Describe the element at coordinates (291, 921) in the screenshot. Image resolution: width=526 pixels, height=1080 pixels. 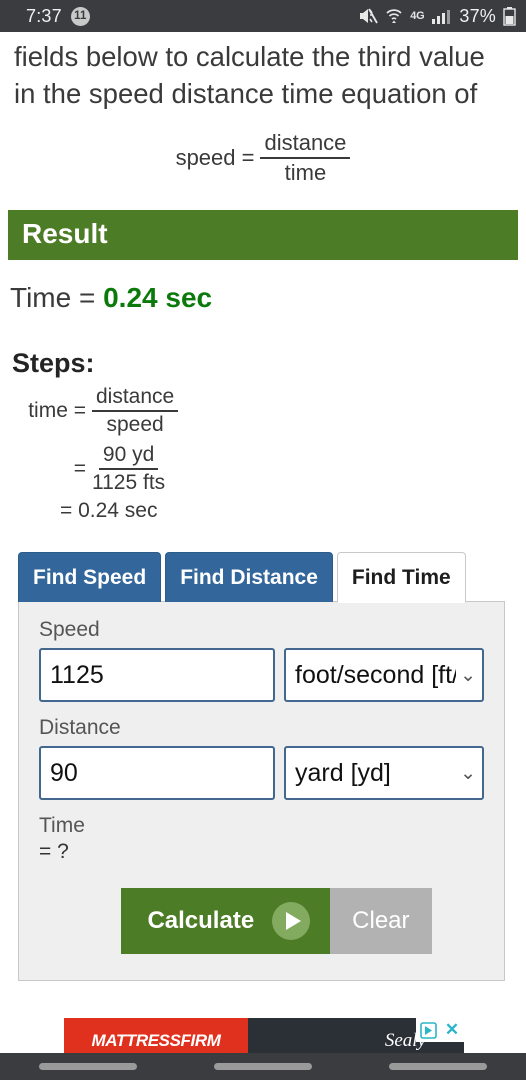
I see `play-icon` at that location.